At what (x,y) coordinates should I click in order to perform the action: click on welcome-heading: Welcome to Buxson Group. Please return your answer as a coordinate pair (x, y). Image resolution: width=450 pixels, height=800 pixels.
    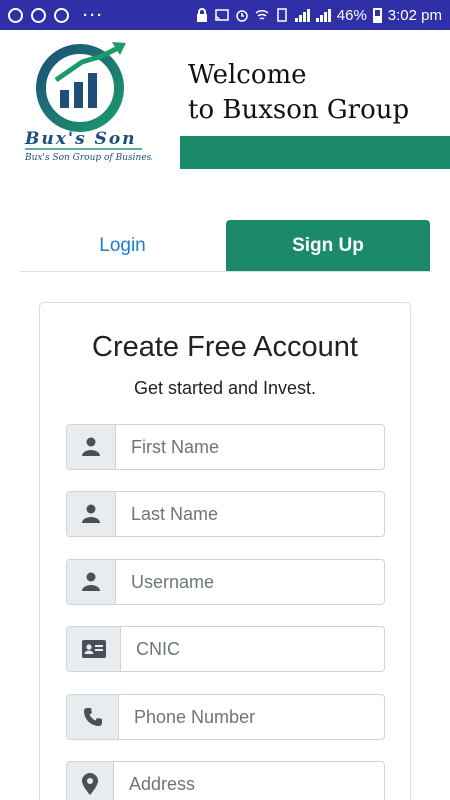
    Looking at the image, I should click on (298, 93).